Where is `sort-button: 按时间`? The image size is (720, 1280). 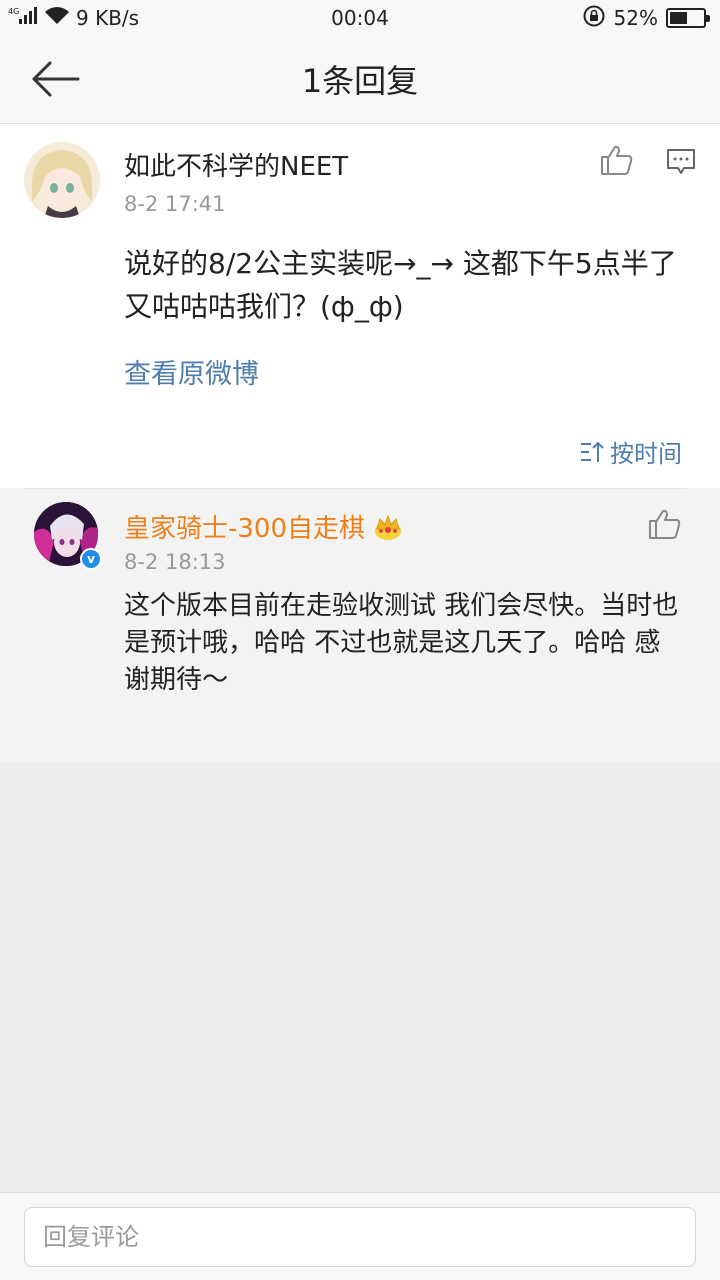
sort-button: 按时间 is located at coordinates (631, 451).